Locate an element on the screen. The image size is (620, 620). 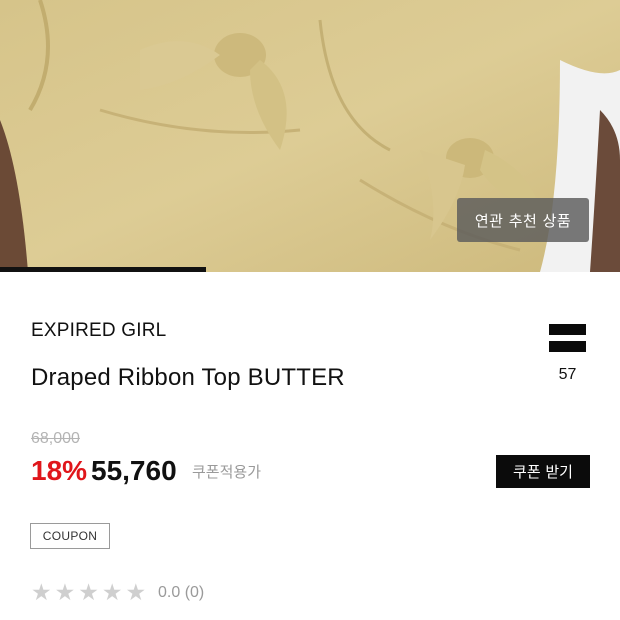
brand-name: EXPIRED GIRL is located at coordinates (98, 331).